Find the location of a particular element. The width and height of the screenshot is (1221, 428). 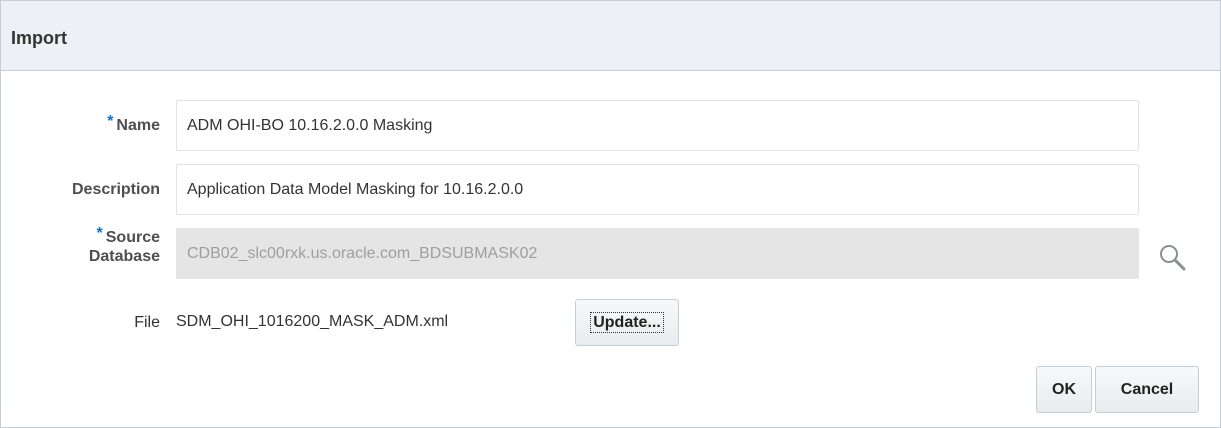

file-name: SDM_OHI_1016200_MASK_ADM.xml is located at coordinates (312, 321).